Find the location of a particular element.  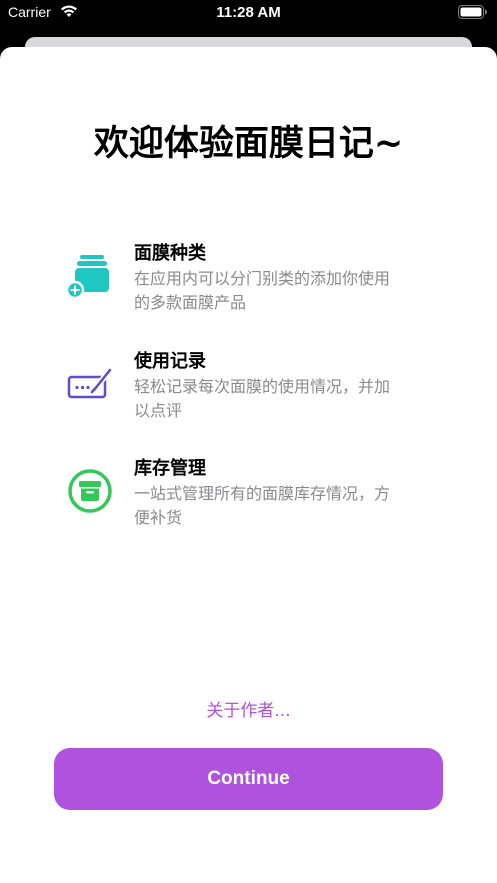

archivebox-icon is located at coordinates (90, 491).